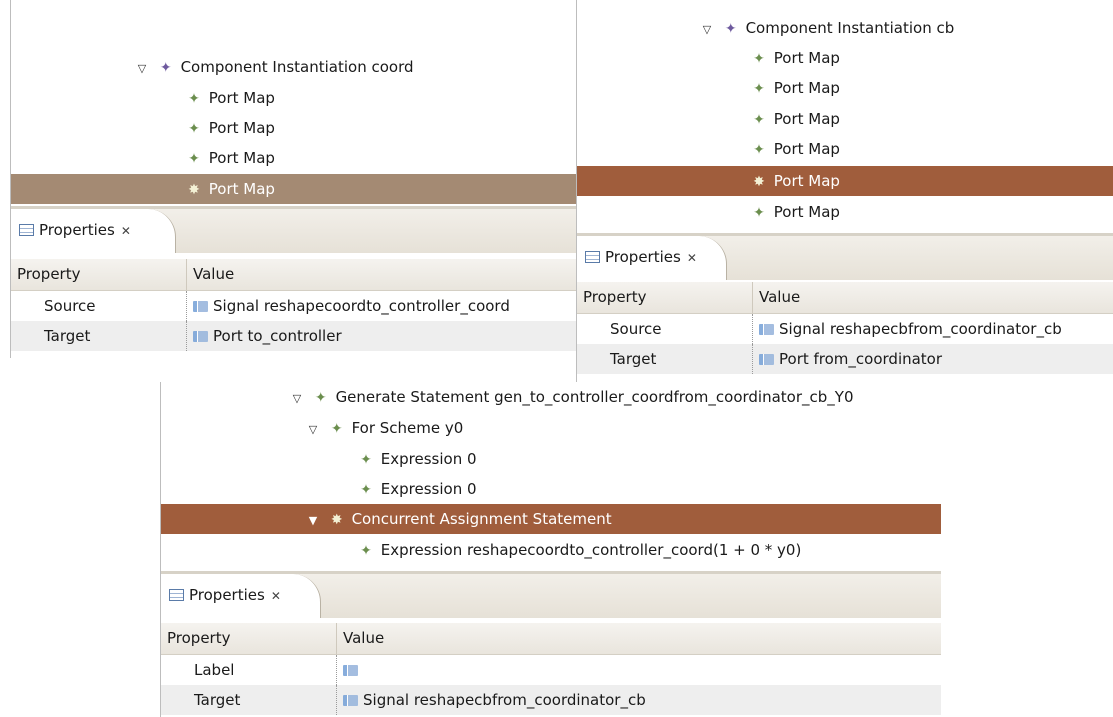 This screenshot has width=1113, height=717. I want to click on tree-node-label: Component Instantiation cb, so click(850, 28).